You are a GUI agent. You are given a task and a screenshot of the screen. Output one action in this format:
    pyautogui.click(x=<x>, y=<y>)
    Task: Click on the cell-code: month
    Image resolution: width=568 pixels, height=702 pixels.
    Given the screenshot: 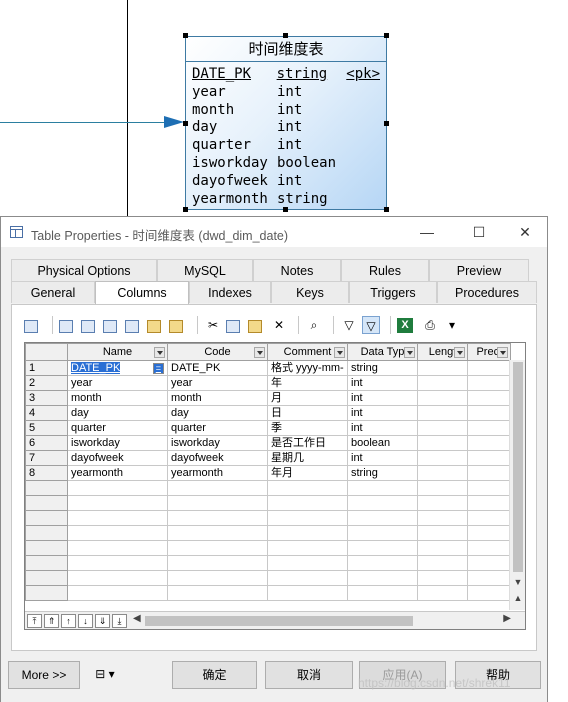 What is the action you would take?
    pyautogui.click(x=217, y=398)
    